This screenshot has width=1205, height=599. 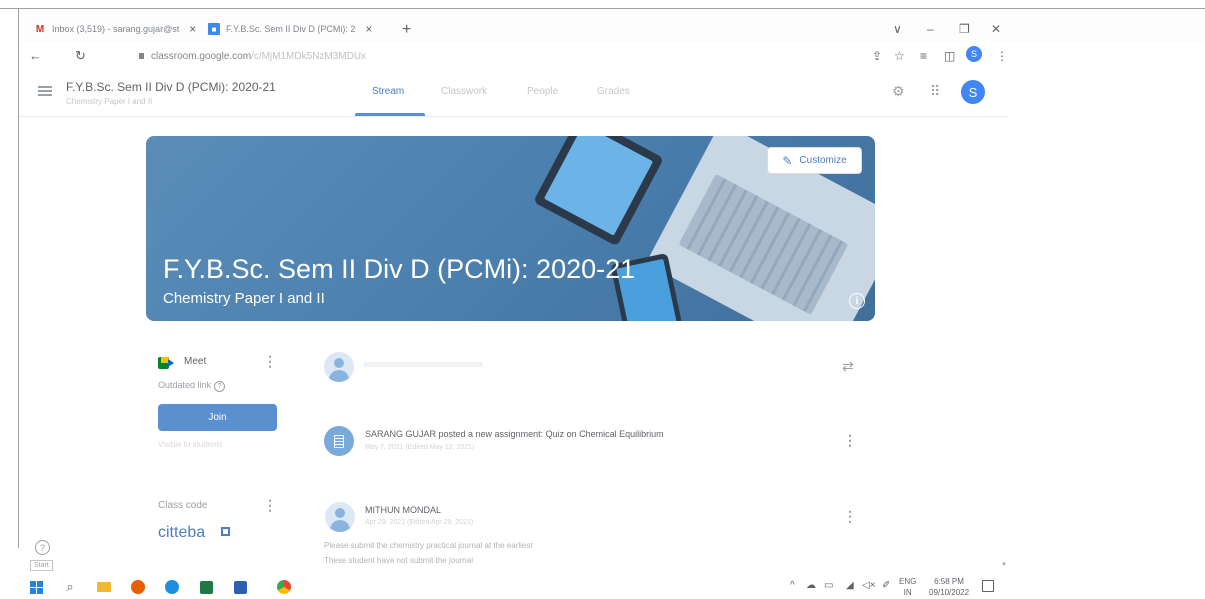 I want to click on share-icon: ⇪, so click(x=877, y=56).